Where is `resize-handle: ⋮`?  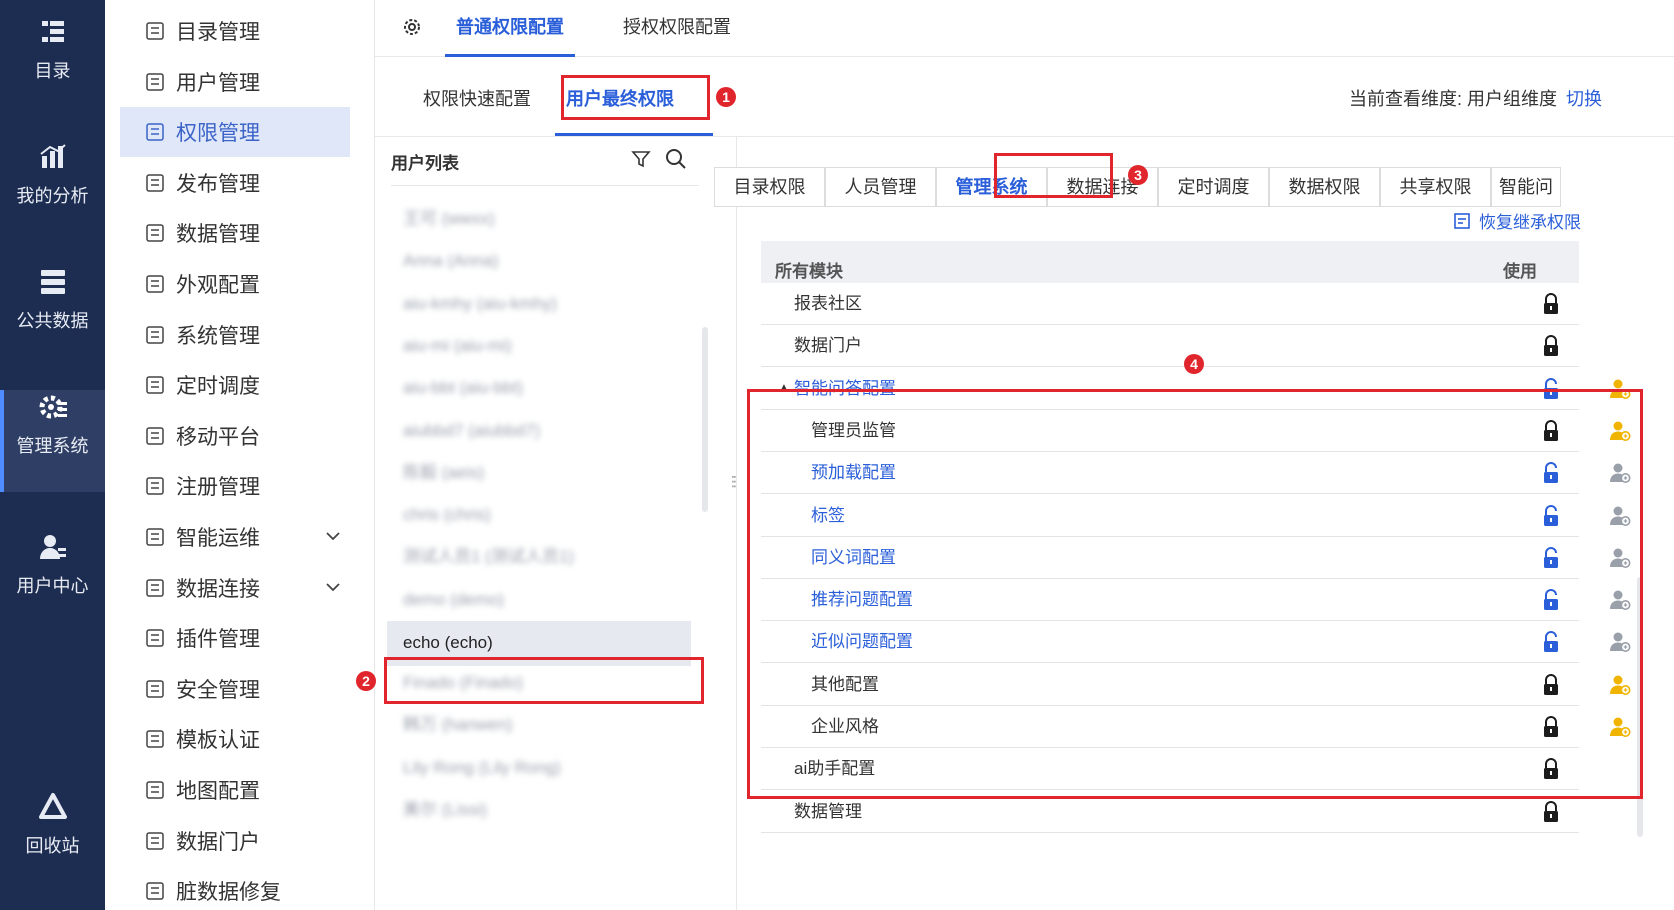
resize-handle: ⋮ is located at coordinates (733, 481).